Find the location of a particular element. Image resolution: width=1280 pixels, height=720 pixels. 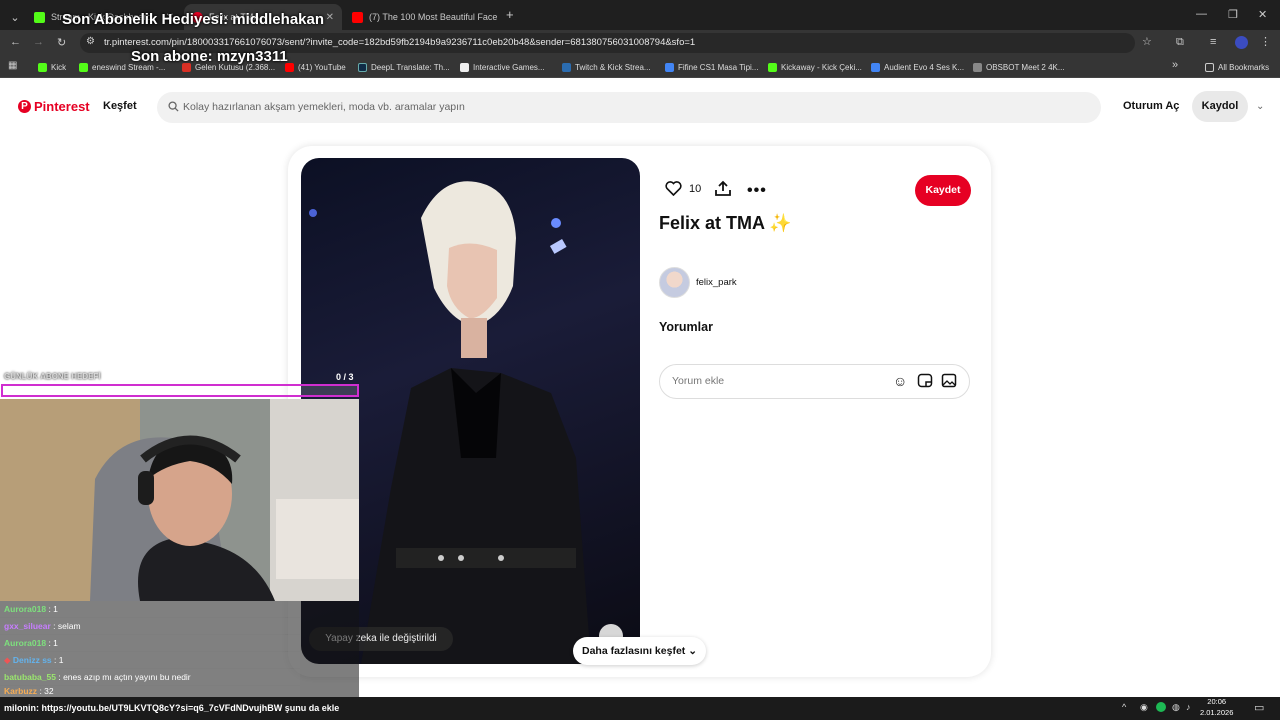

kick-icon is located at coordinates (39, 17).